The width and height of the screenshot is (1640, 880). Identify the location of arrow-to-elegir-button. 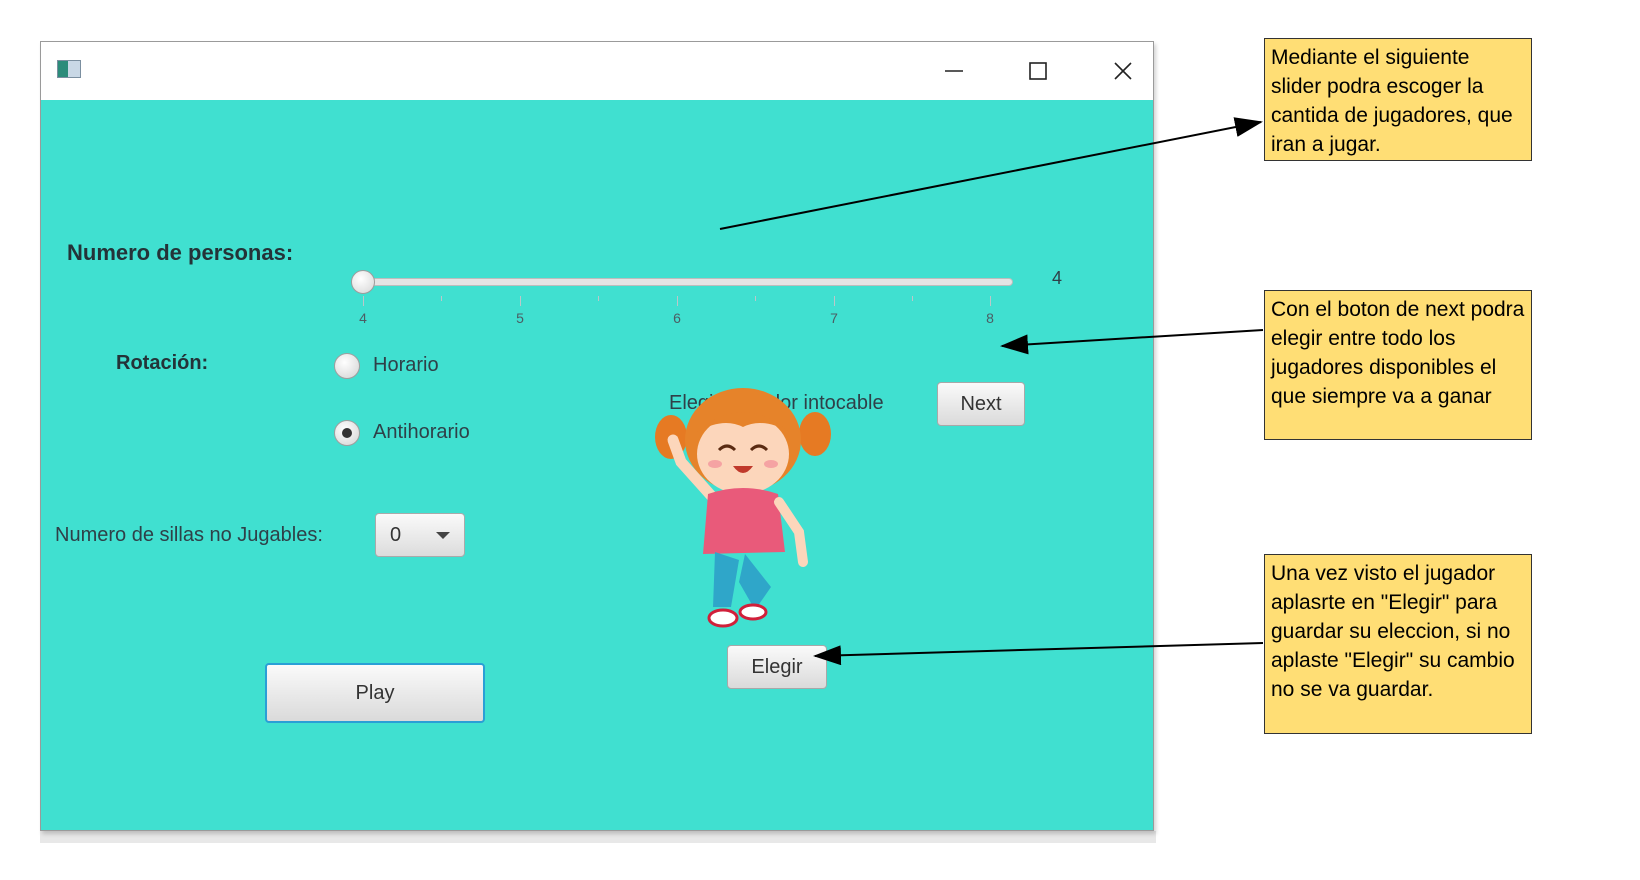
(1038, 654).